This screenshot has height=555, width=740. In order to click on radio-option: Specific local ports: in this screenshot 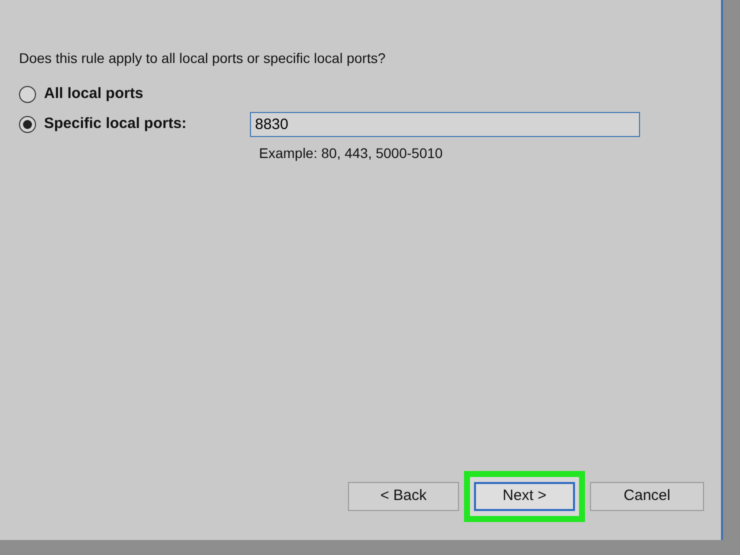, I will do `click(134, 124)`.